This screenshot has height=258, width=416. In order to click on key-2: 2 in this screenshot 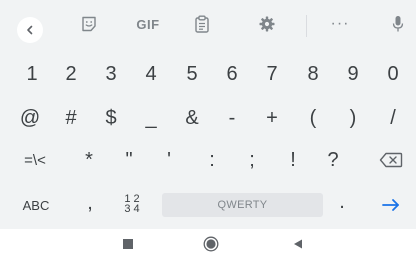, I will do `click(71, 74)`.